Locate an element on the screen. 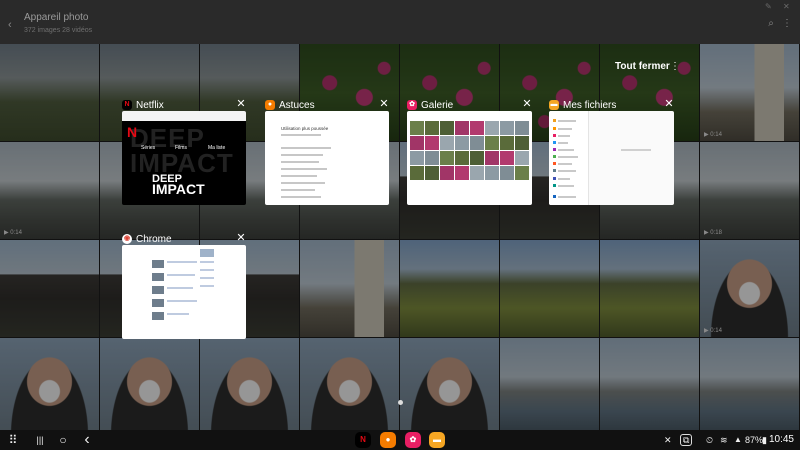 This screenshot has width=800, height=450. card-header: ◉ Chrome is located at coordinates (147, 239).